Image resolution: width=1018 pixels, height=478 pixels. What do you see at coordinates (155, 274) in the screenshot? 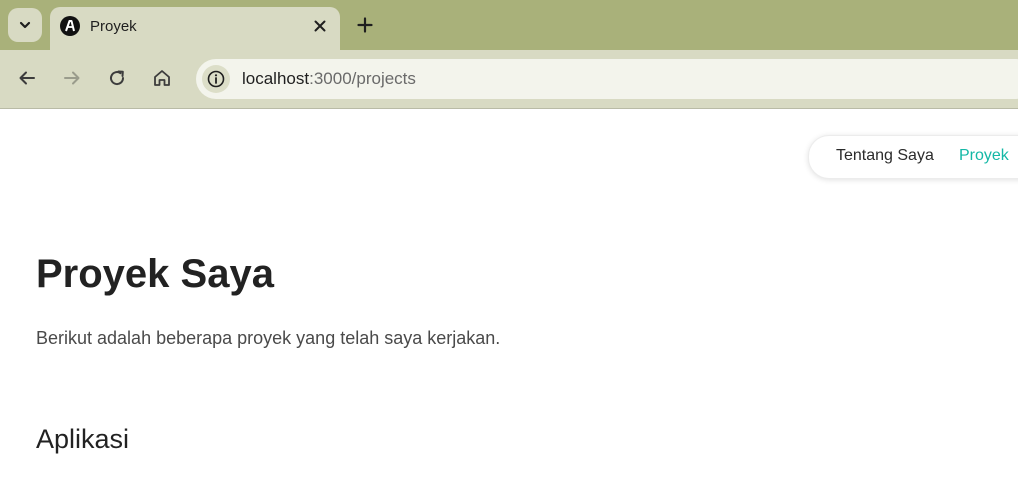
I see `page-title: Proyek Saya` at bounding box center [155, 274].